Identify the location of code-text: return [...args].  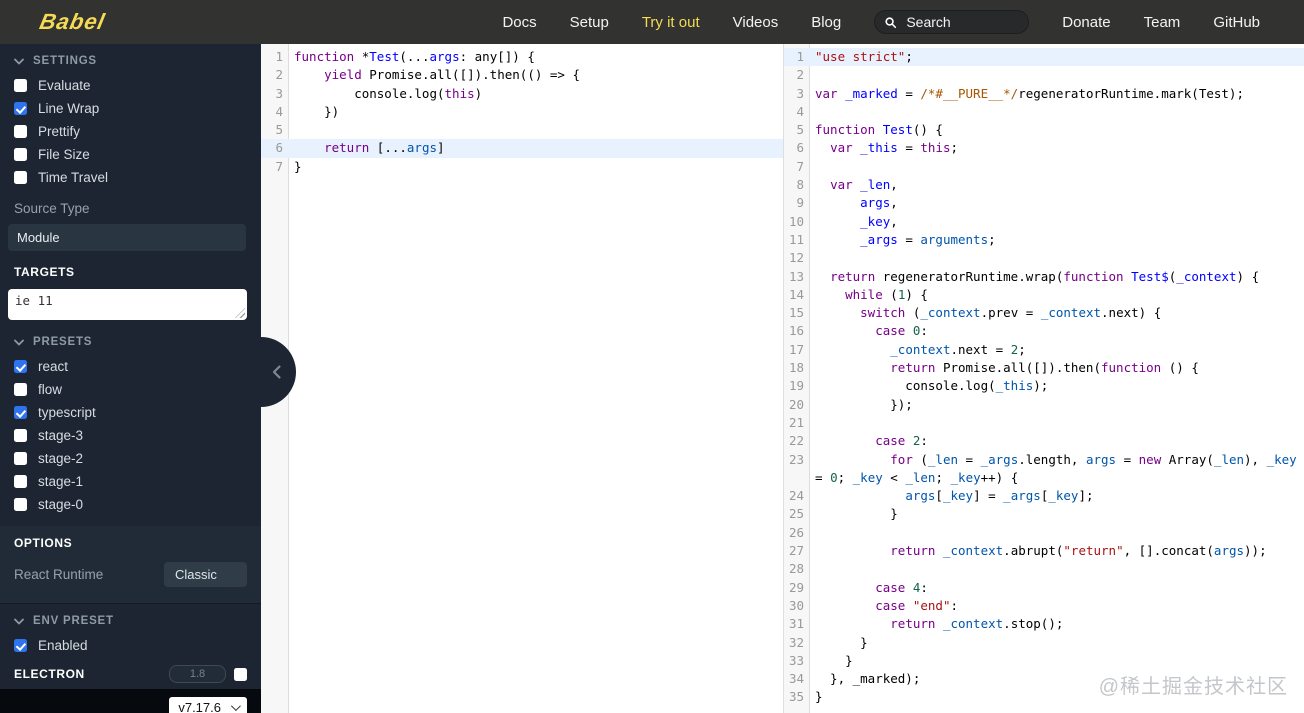
(384, 148).